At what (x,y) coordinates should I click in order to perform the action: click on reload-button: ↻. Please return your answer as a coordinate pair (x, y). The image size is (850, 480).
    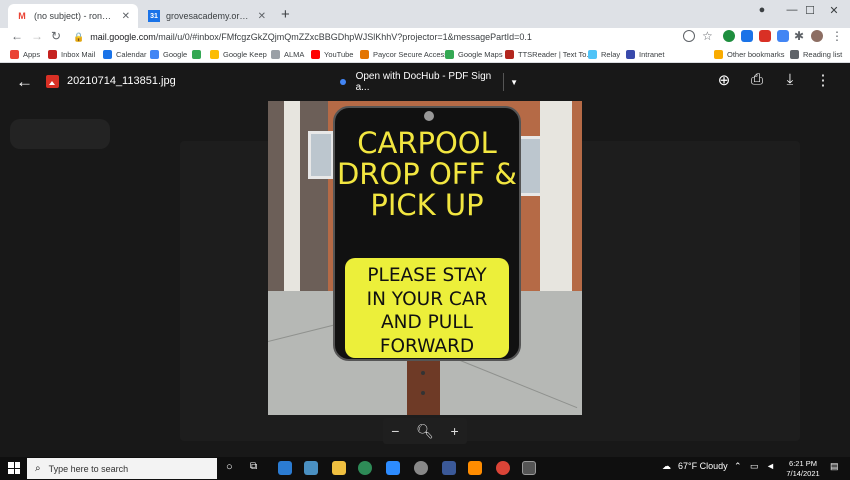
    Looking at the image, I should click on (56, 36).